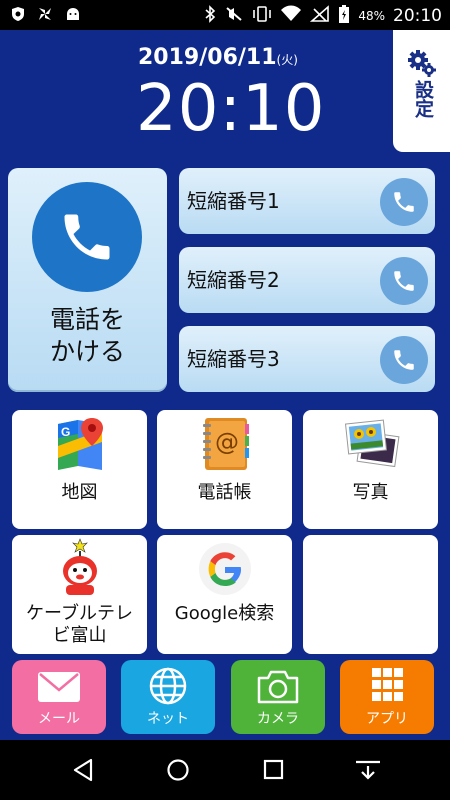  I want to click on cable-tv-mascot-icon, so click(80, 566).